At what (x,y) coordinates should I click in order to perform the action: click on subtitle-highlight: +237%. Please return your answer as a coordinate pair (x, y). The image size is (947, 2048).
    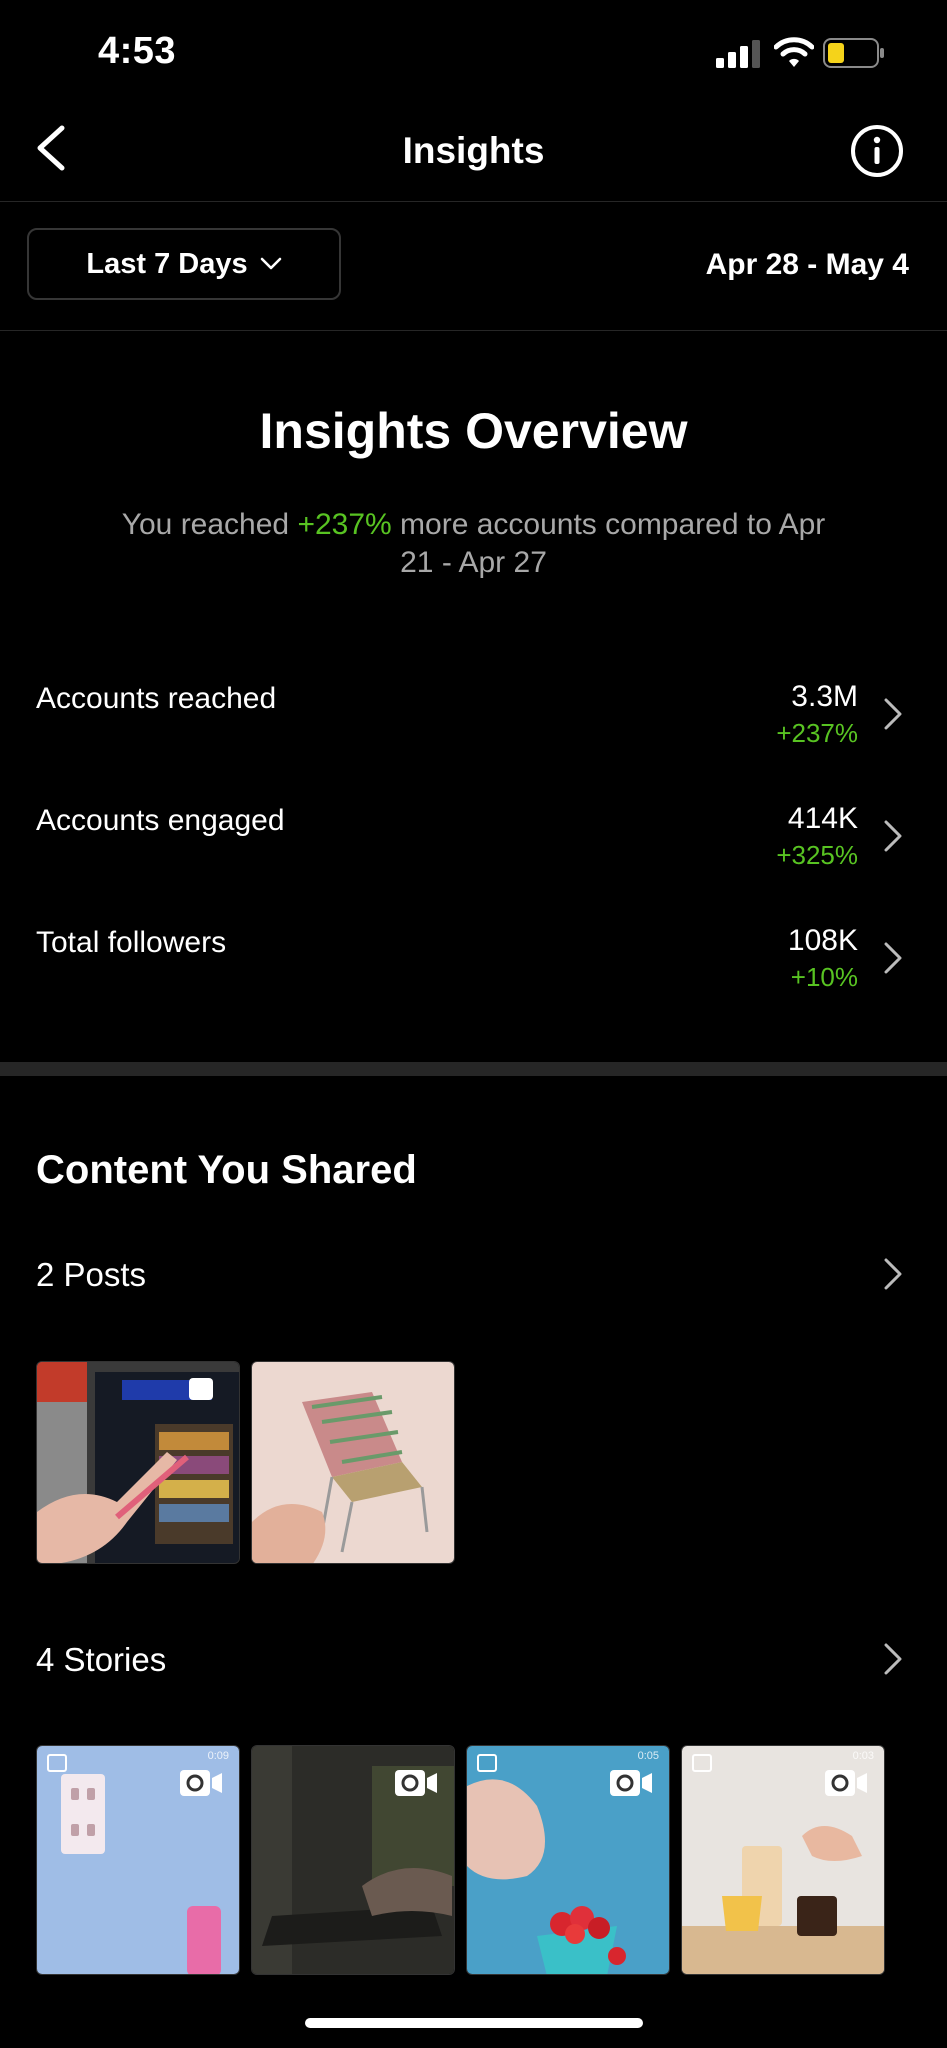
    Looking at the image, I should click on (344, 524).